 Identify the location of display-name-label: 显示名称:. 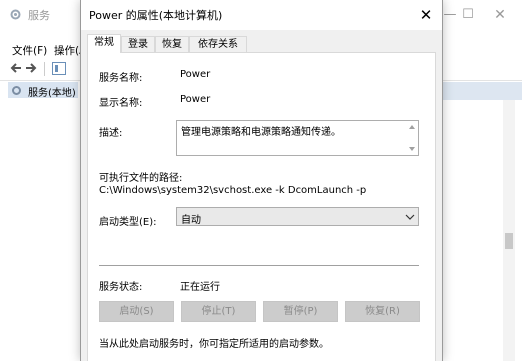
(121, 103).